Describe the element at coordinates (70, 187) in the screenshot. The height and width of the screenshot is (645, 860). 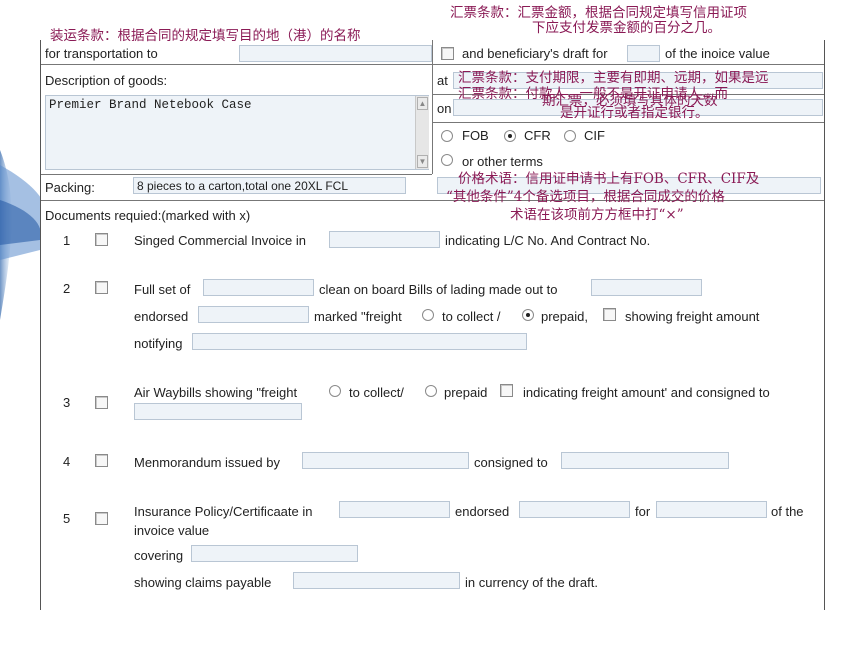
I see `packing-label: Packing:` at that location.